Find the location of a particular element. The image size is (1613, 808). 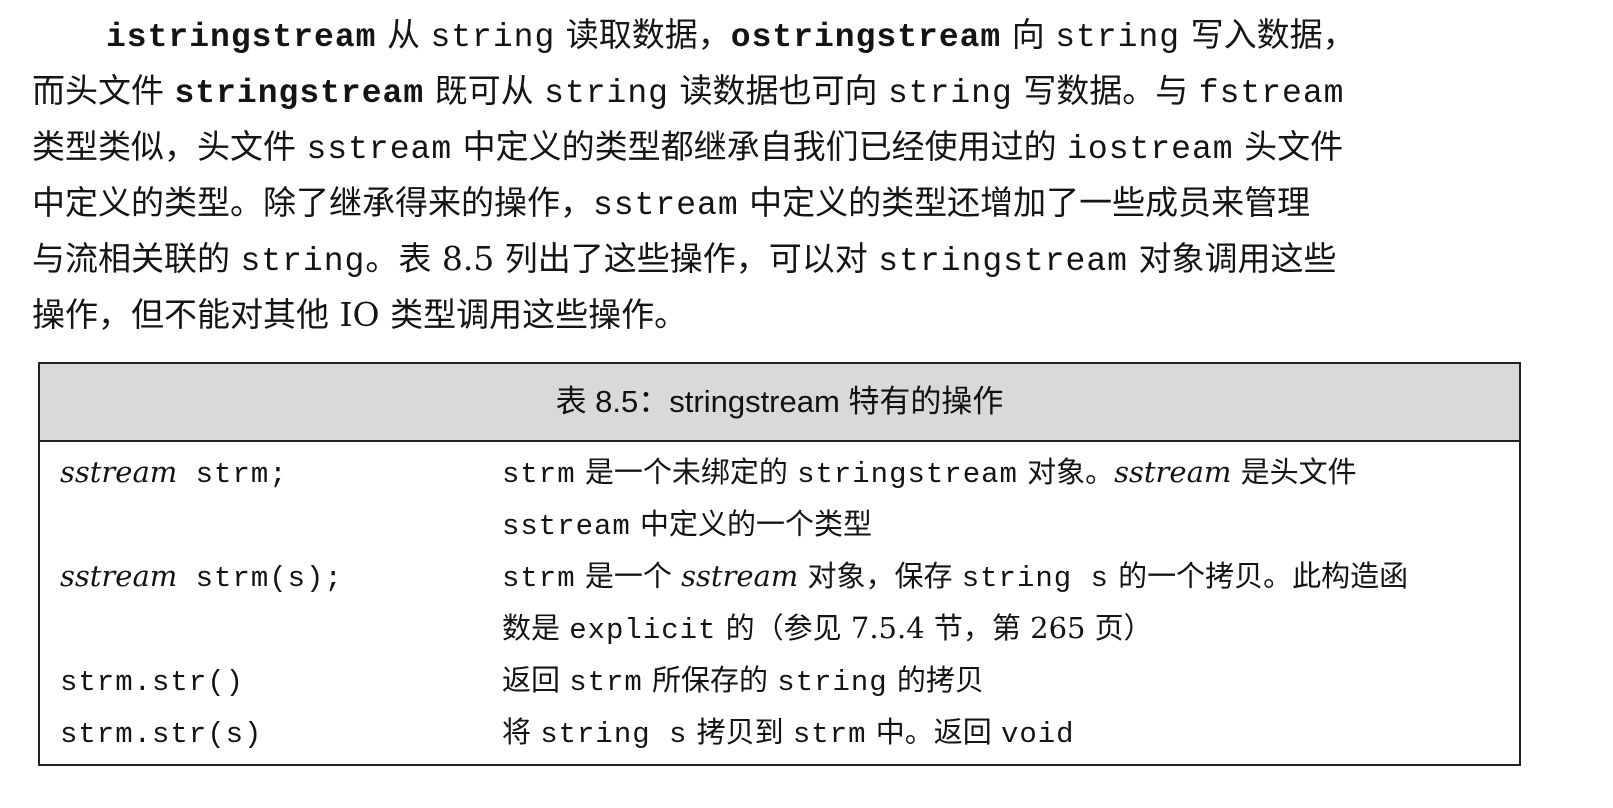

text-span: 中定义的类型都继承自我们已经使用过的 is located at coordinates (759, 146).